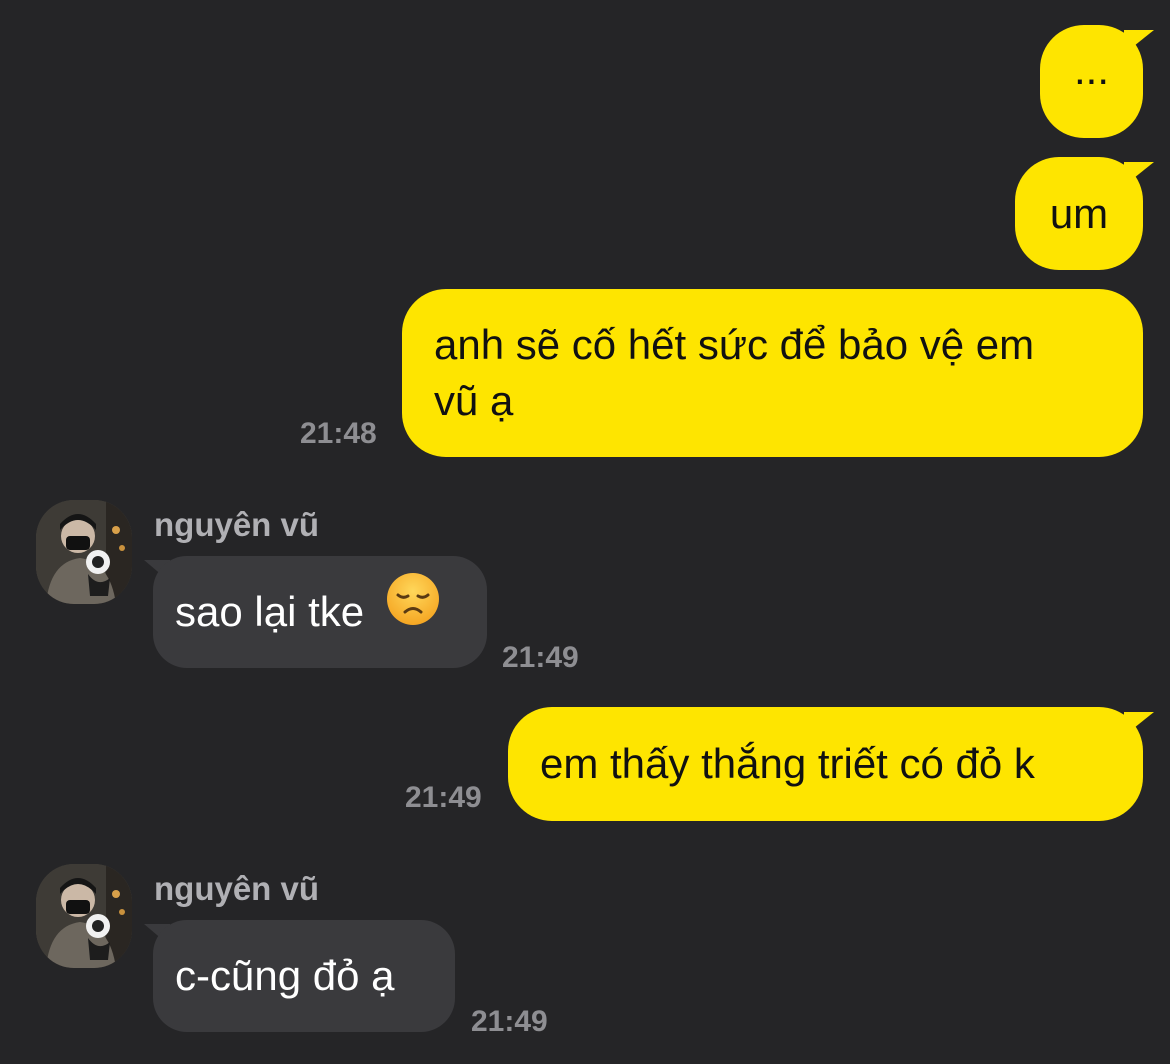 This screenshot has width=1170, height=1064. I want to click on message-text-line: vũ ạ, so click(474, 400).